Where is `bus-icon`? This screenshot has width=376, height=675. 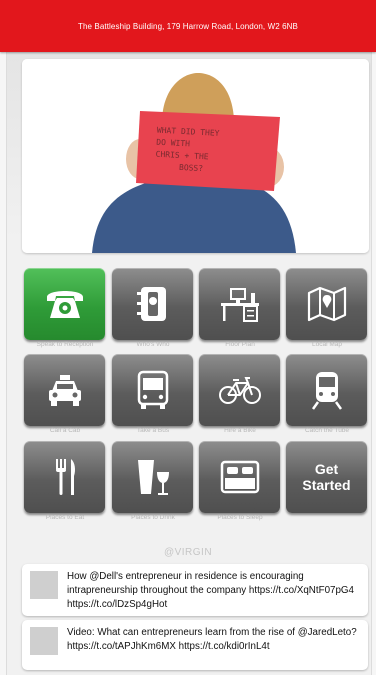
bus-icon is located at coordinates (152, 389).